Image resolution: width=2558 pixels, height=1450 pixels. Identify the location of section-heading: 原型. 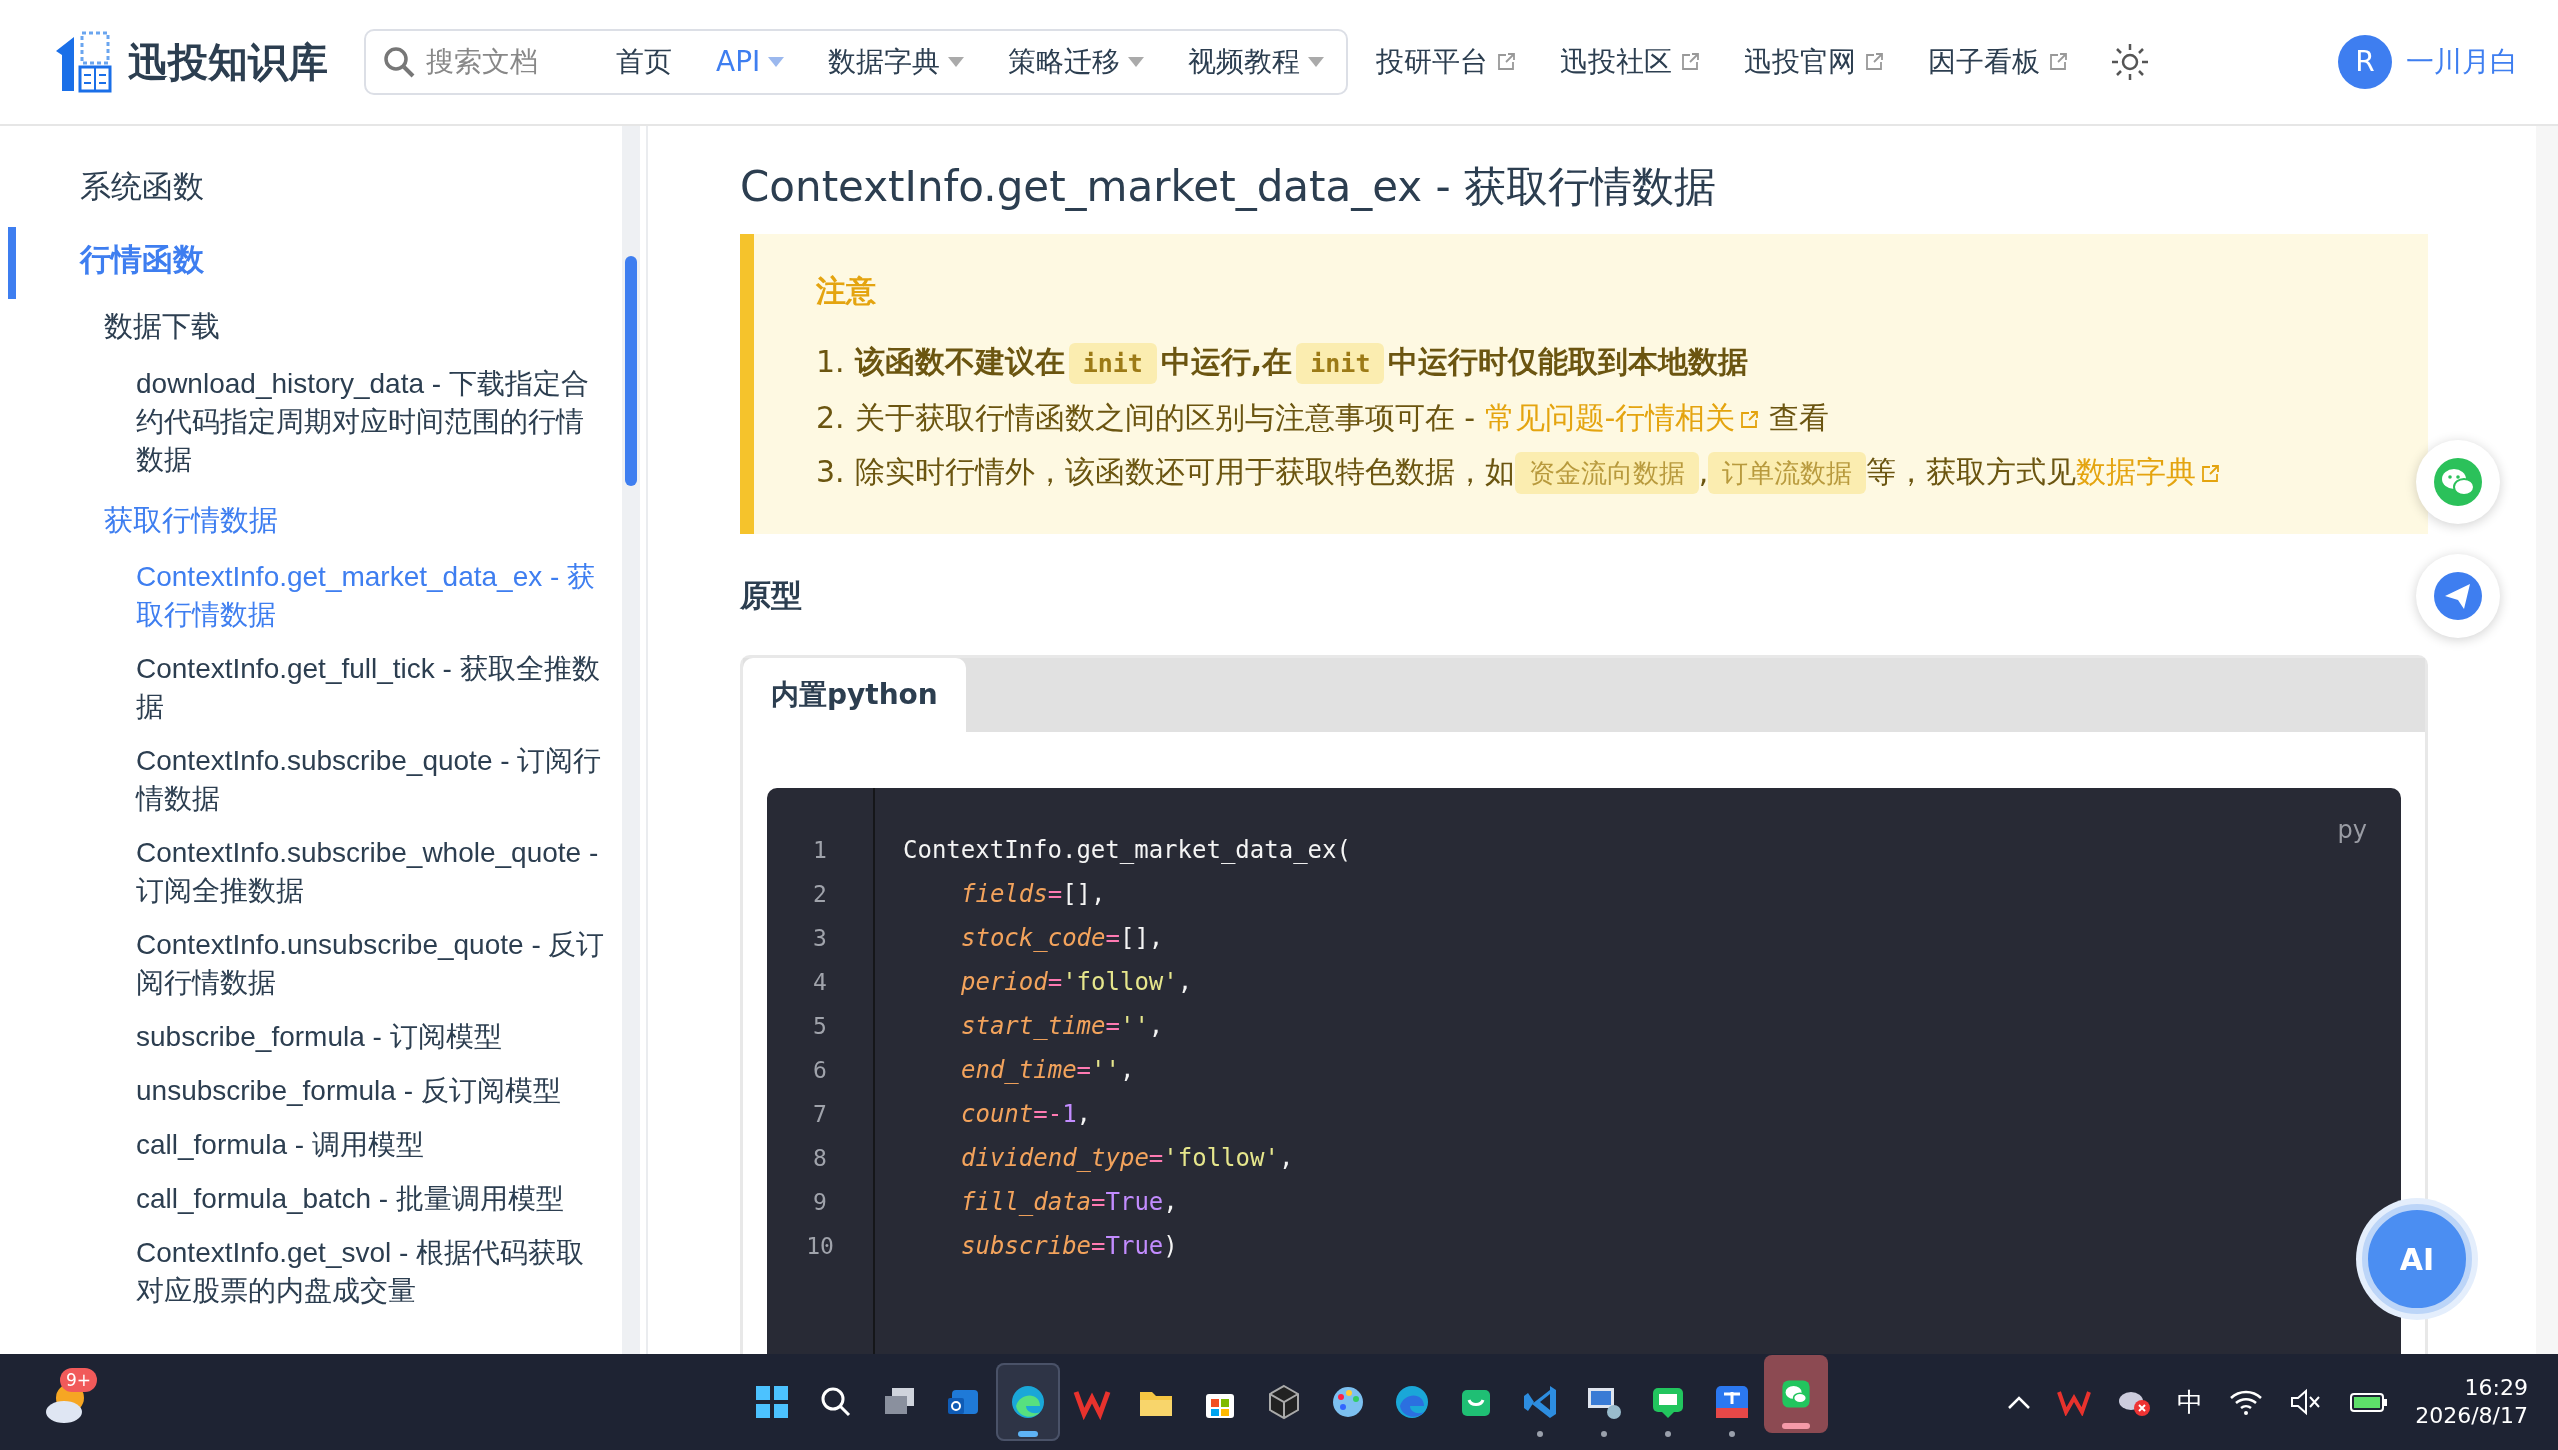
(771, 596).